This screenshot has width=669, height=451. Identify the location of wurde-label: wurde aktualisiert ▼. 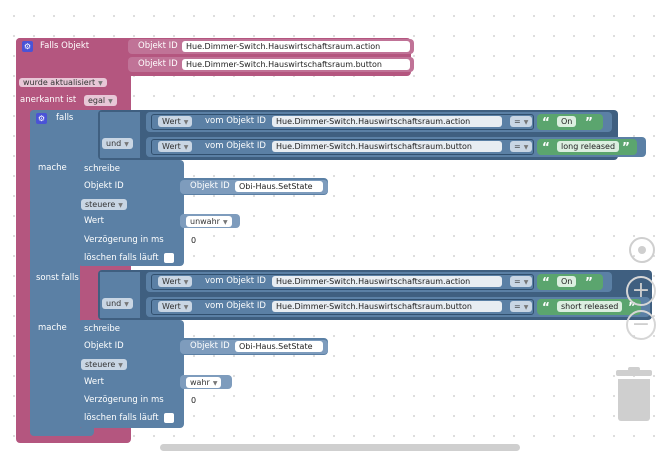
(64, 84).